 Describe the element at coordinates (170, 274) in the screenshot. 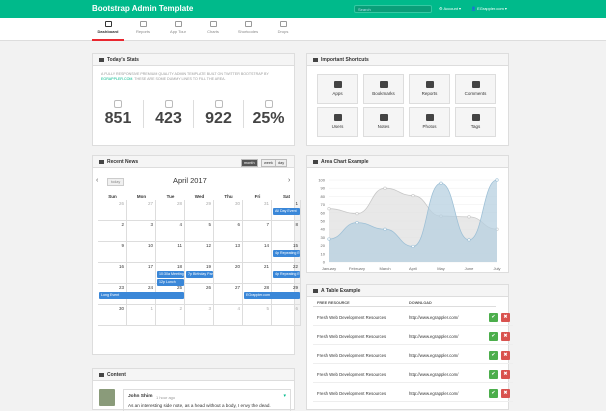

I see `calendar-event: 10:30a Meeting` at that location.